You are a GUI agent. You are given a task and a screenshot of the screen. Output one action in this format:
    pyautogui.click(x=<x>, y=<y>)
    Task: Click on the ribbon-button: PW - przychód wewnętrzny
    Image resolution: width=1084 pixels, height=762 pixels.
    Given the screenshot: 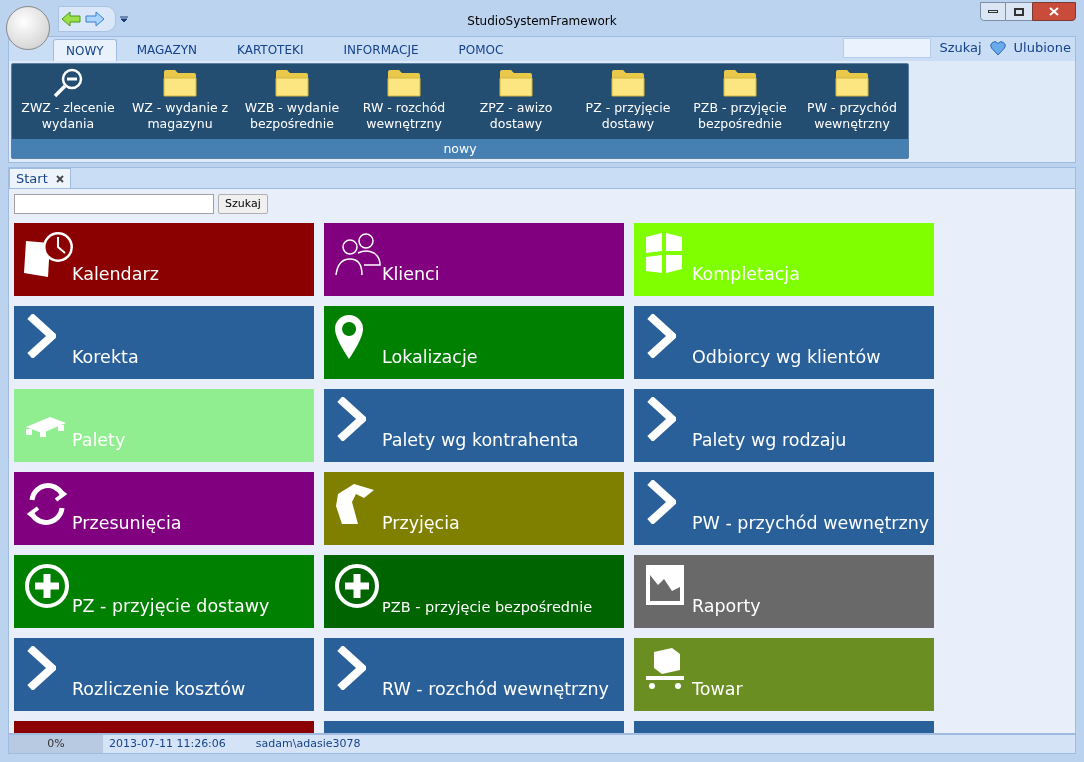 What is the action you would take?
    pyautogui.click(x=852, y=101)
    